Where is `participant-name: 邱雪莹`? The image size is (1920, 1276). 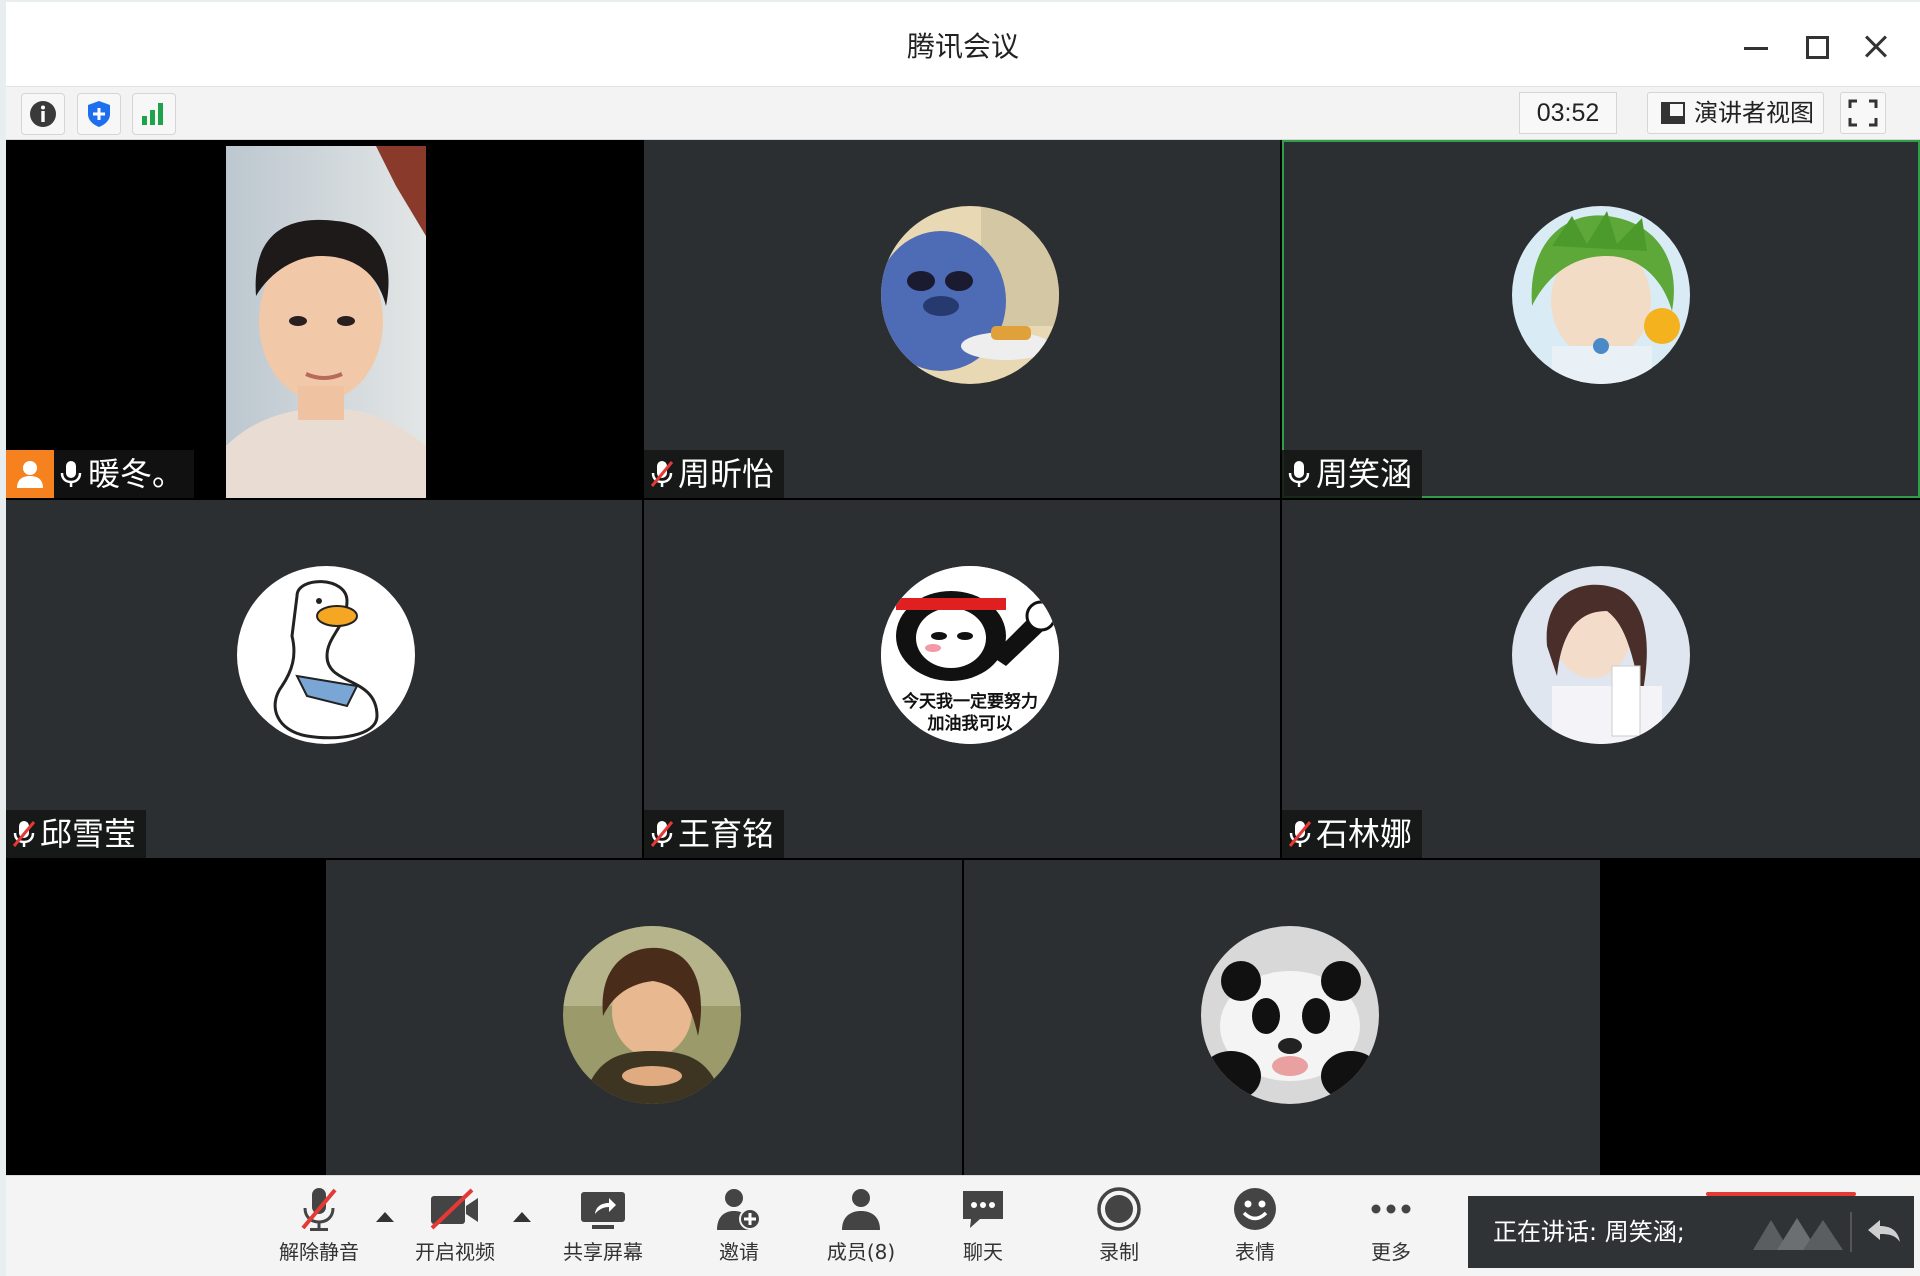
participant-name: 邱雪莹 is located at coordinates (88, 834).